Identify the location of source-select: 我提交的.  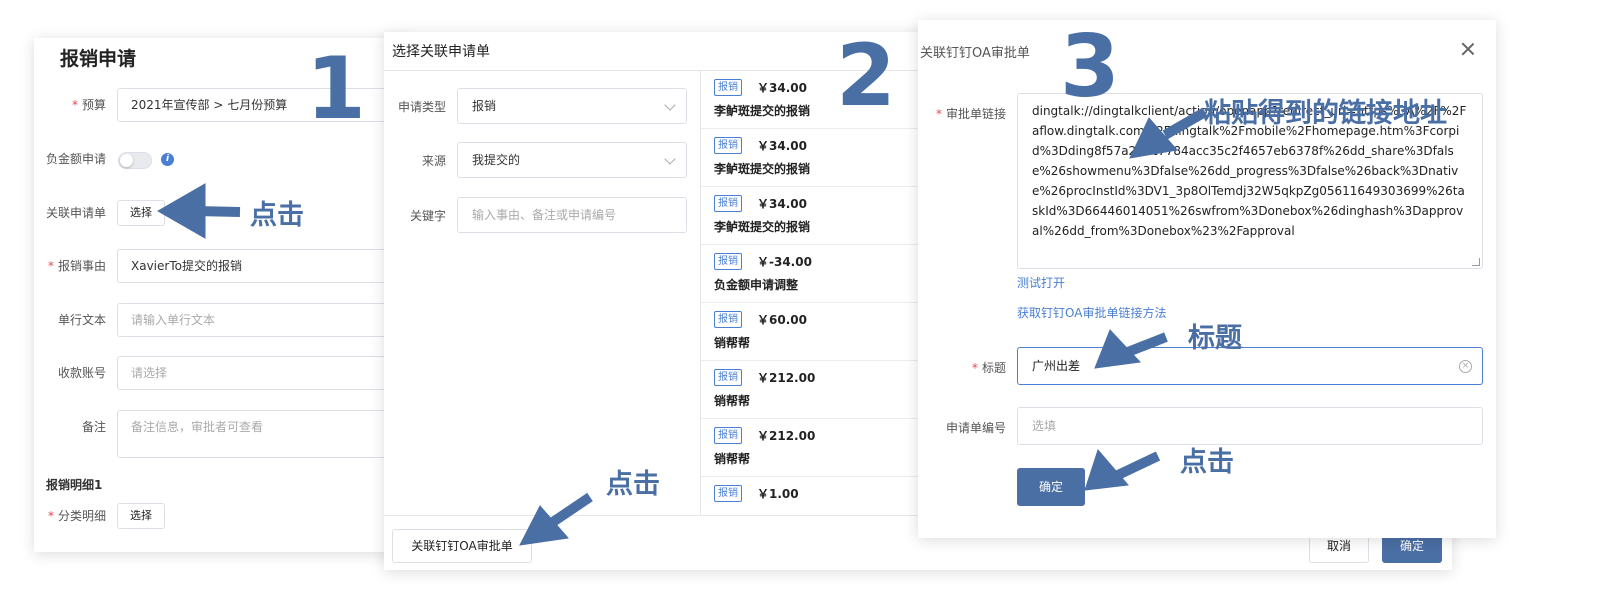
(572, 160).